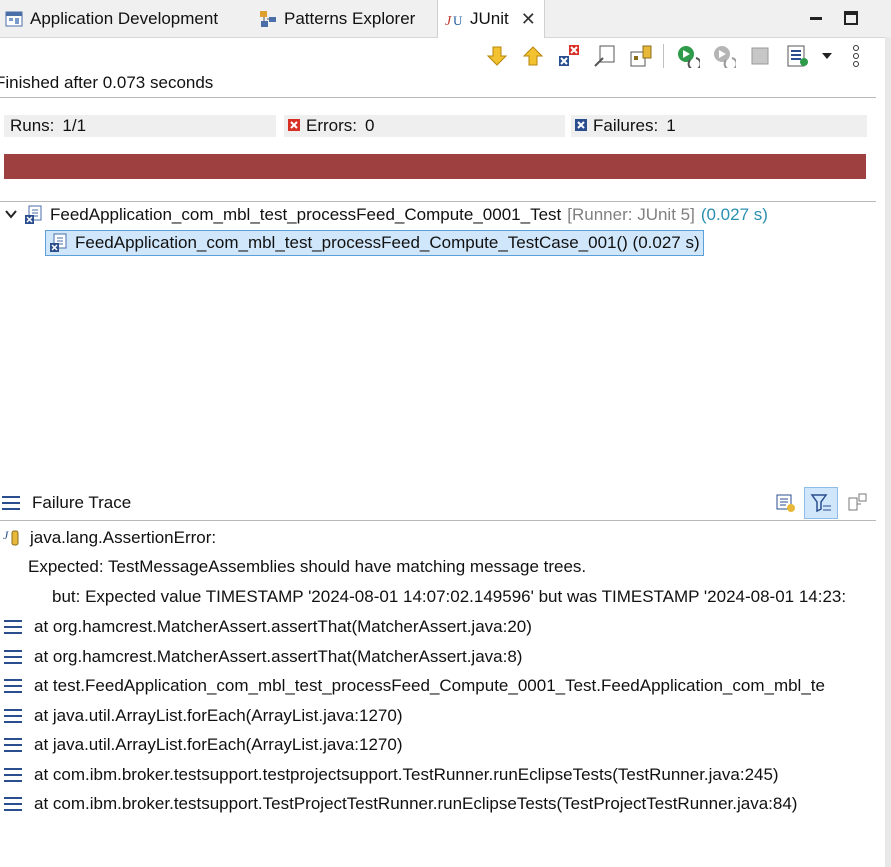 The height and width of the screenshot is (867, 891). I want to click on failure-trace-icon, so click(11, 503).